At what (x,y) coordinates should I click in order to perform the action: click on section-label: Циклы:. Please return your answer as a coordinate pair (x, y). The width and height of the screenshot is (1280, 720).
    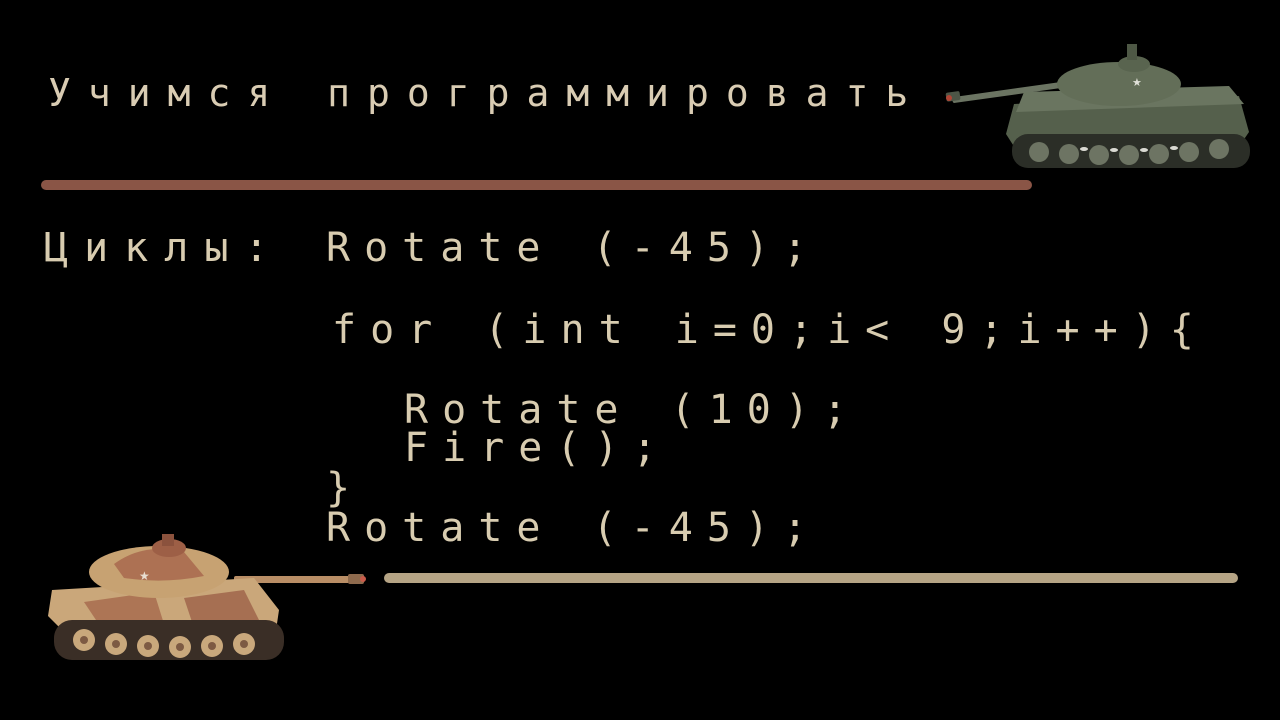
    Looking at the image, I should click on (164, 248).